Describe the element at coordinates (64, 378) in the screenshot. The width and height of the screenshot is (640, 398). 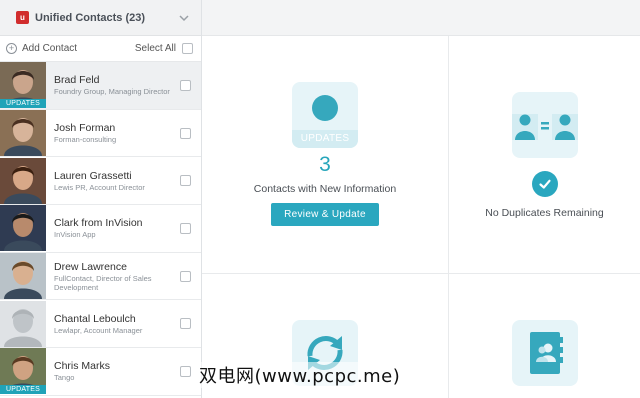
I see `contact-subtitle: Tango` at that location.